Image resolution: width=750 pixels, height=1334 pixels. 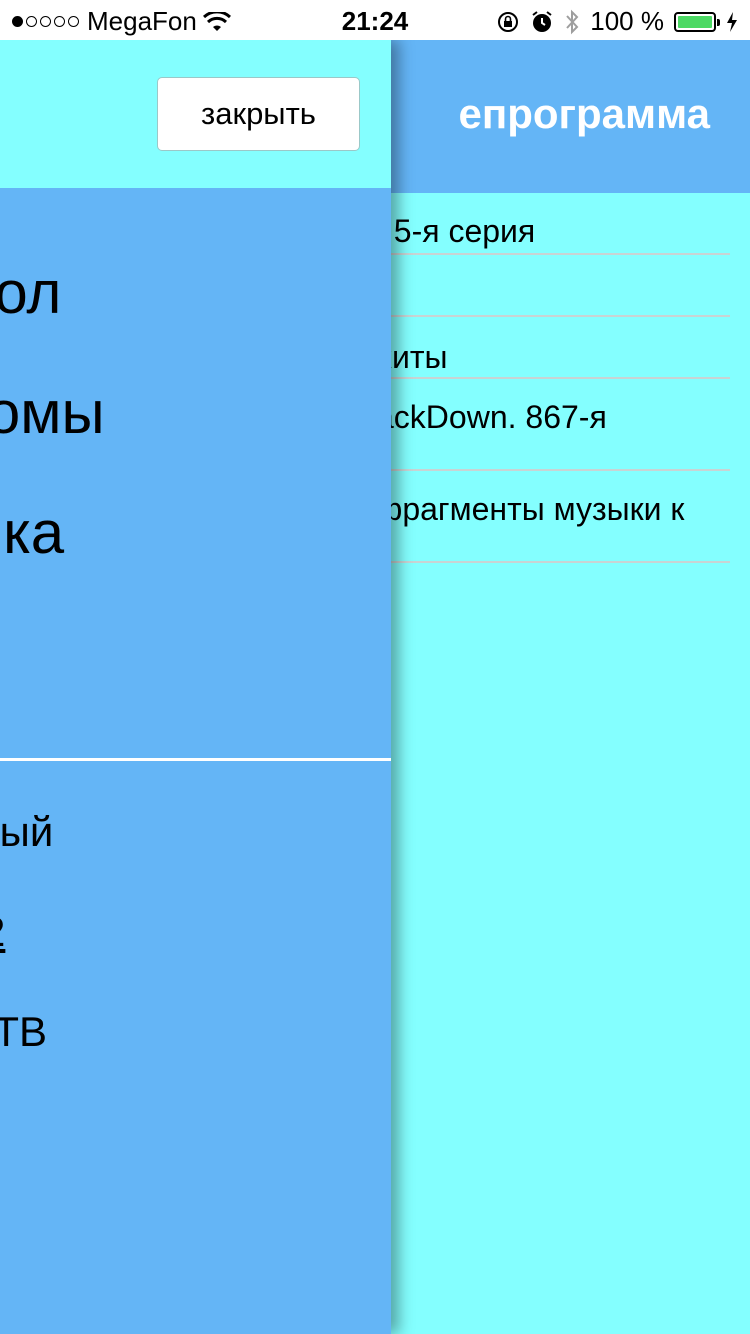 What do you see at coordinates (26, 832) in the screenshot?
I see `channel-item: рвый` at bounding box center [26, 832].